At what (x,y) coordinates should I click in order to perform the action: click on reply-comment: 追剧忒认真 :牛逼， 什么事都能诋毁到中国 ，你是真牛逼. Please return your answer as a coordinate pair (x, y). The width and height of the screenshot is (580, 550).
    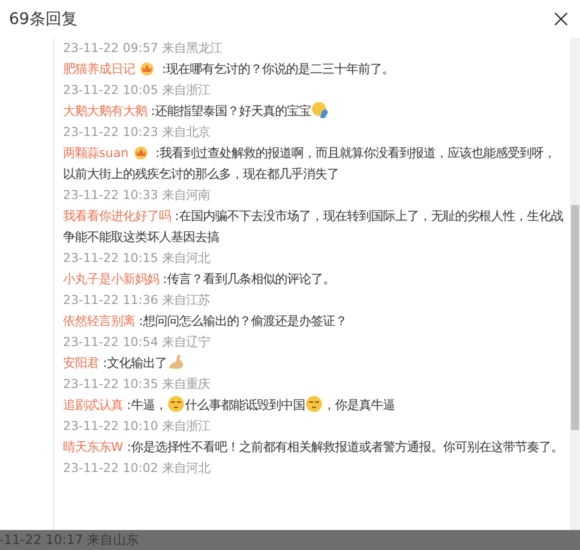
    Looking at the image, I should click on (313, 405).